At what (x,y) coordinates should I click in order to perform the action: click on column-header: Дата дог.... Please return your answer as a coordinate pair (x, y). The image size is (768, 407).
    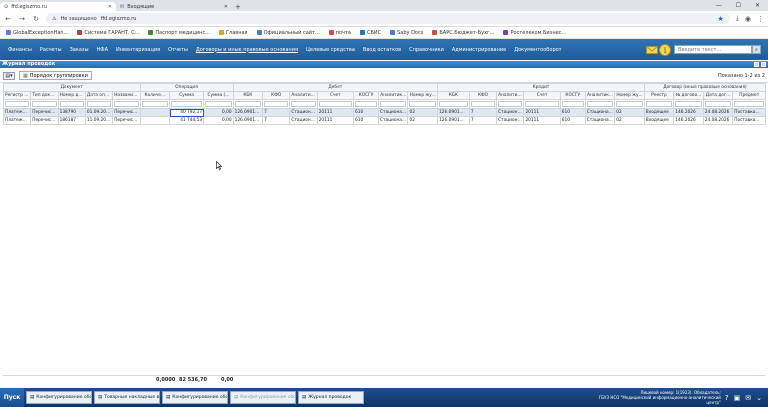
    Looking at the image, I should click on (718, 95).